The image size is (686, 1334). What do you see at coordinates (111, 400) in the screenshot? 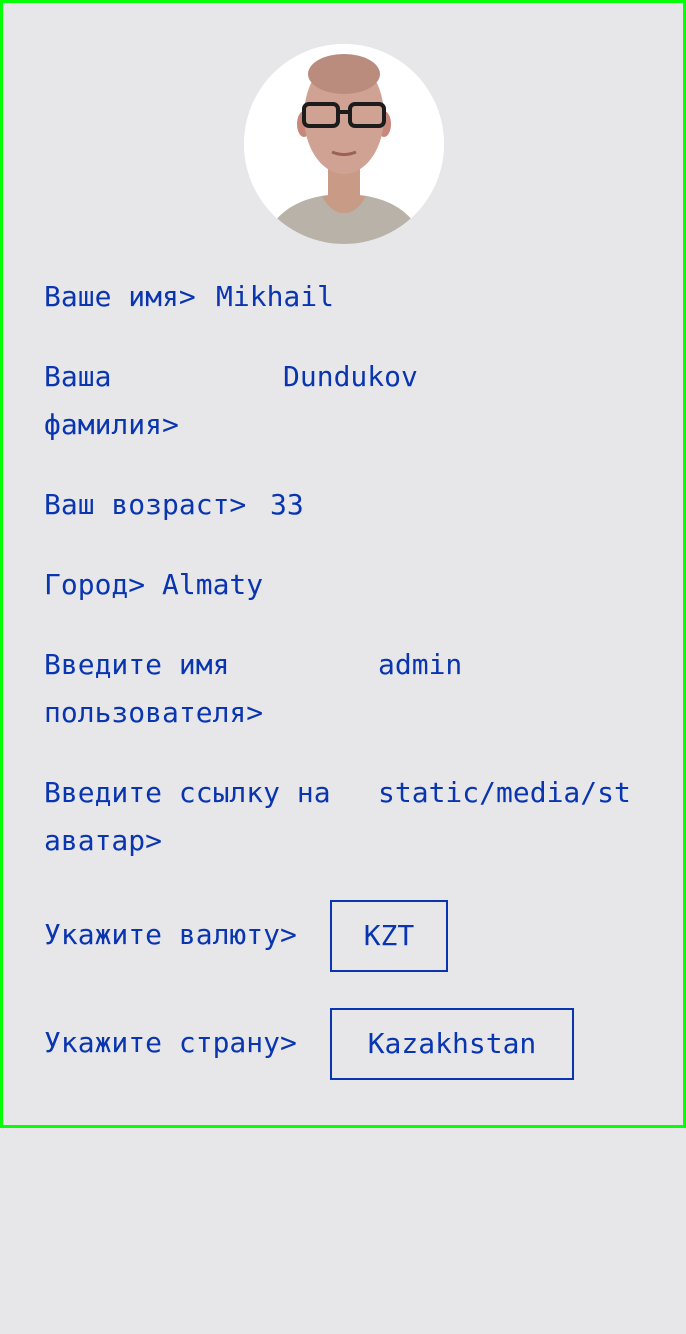
I see `last-name-label: Ваша фамилия>` at bounding box center [111, 400].